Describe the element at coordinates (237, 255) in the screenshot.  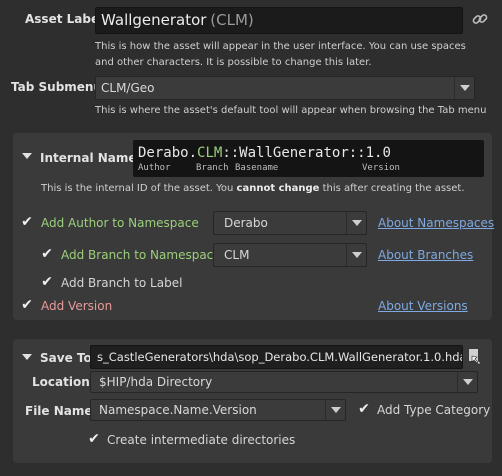
I see `branch-select-value: CLM` at that location.